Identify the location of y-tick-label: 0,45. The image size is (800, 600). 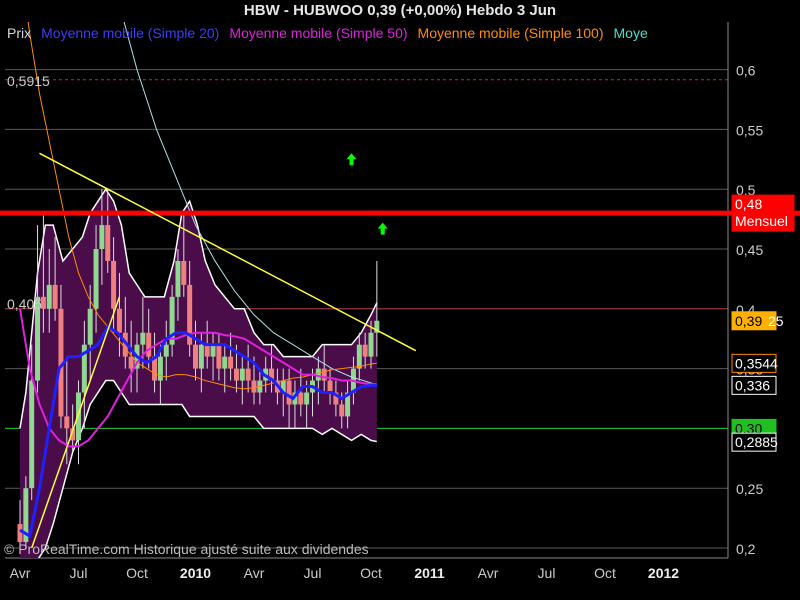
(749, 250).